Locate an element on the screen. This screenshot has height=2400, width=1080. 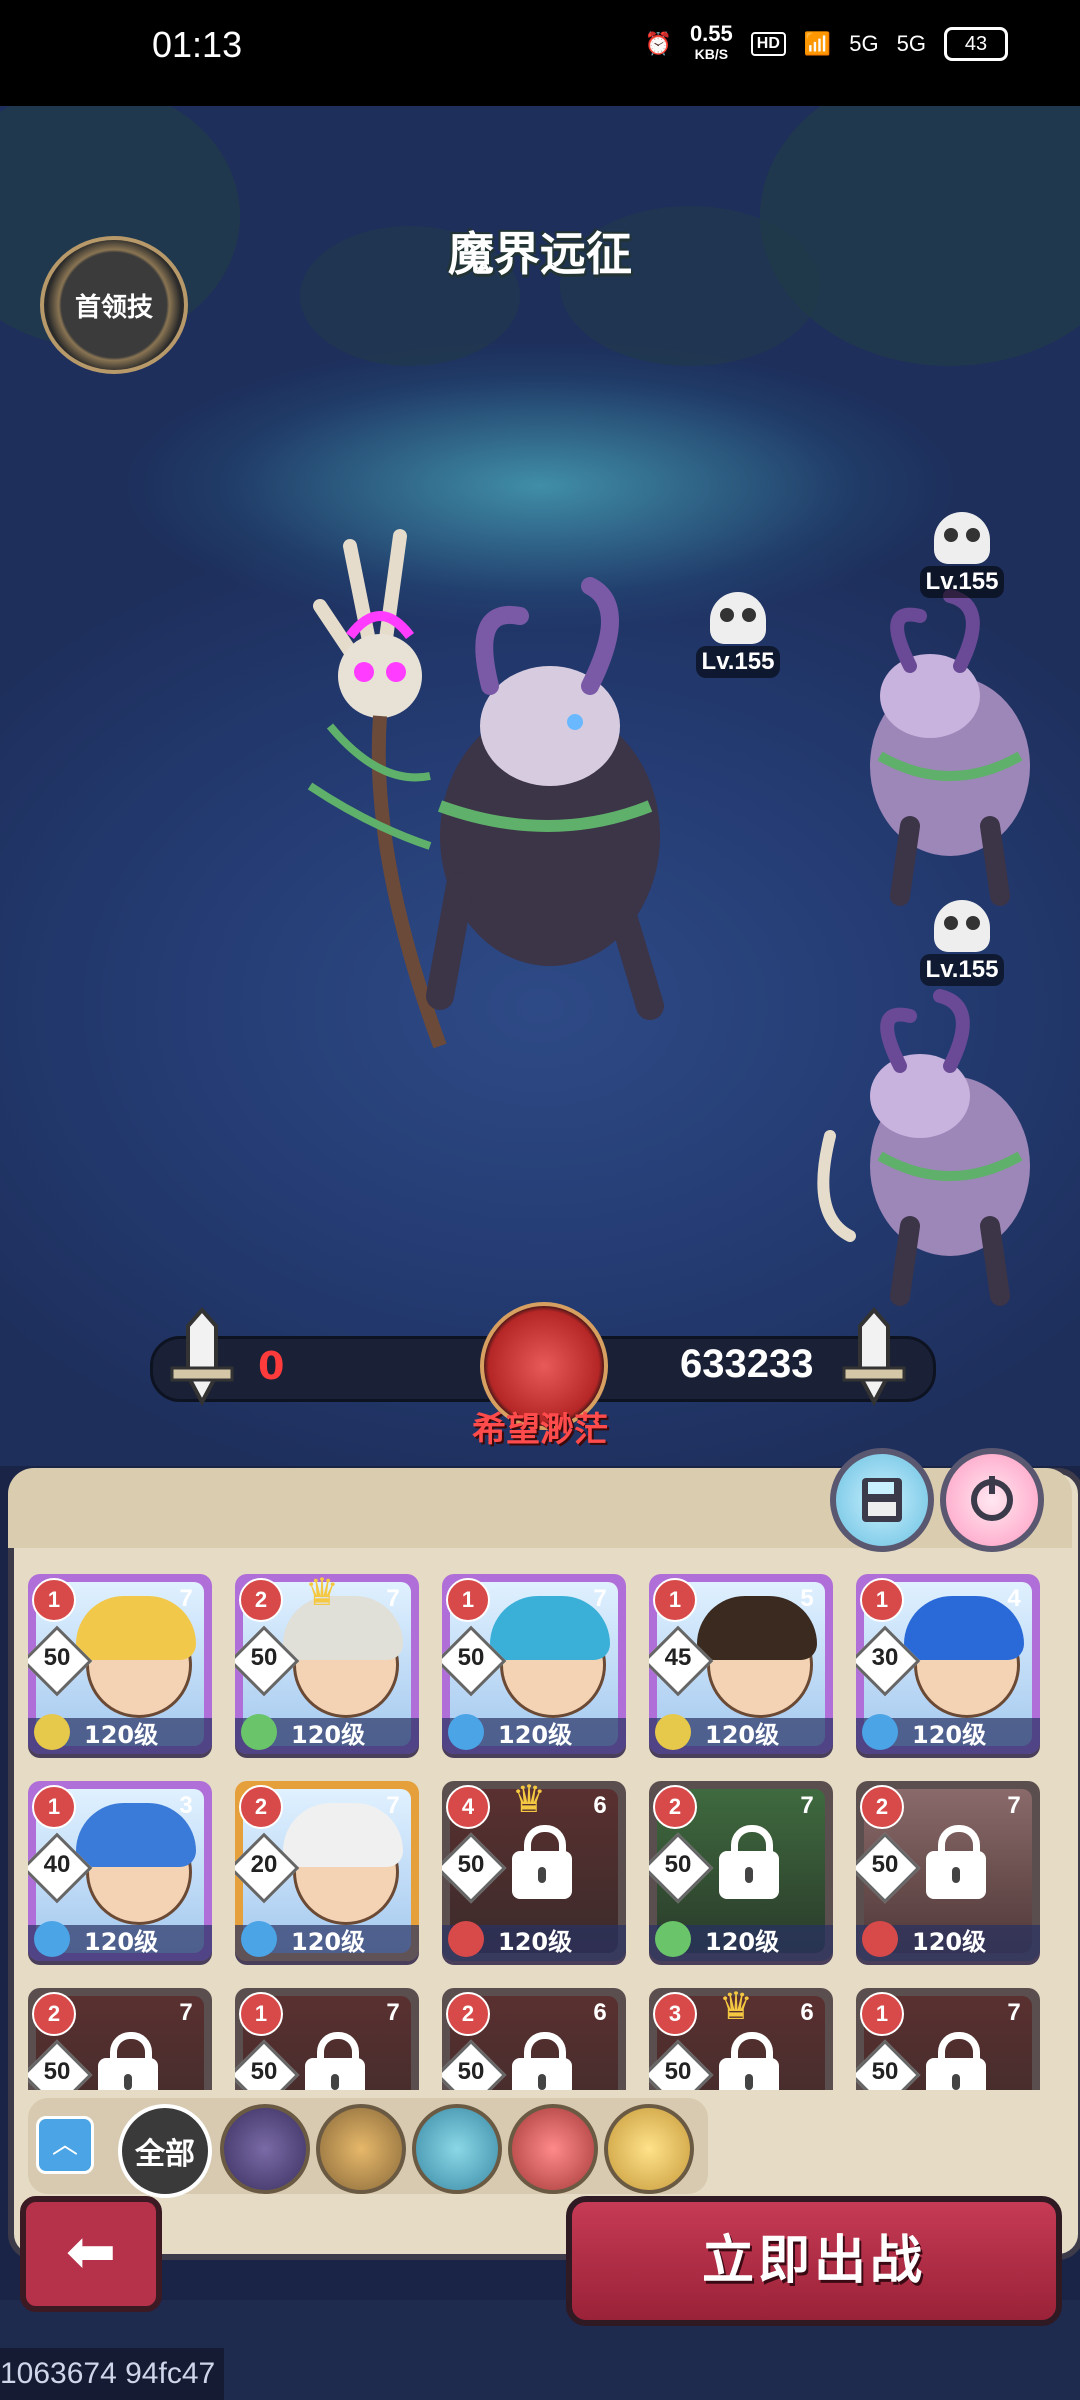
save-lineup-button is located at coordinates (882, 1500).